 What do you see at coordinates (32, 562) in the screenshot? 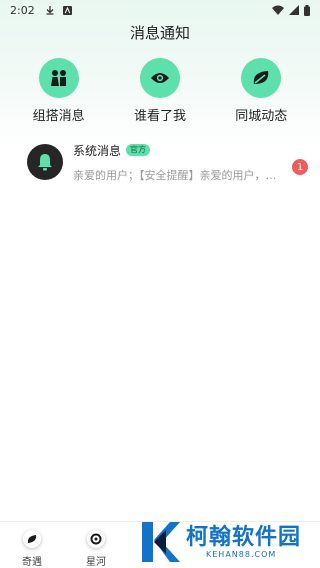
I see `nav-label: 奇遇` at bounding box center [32, 562].